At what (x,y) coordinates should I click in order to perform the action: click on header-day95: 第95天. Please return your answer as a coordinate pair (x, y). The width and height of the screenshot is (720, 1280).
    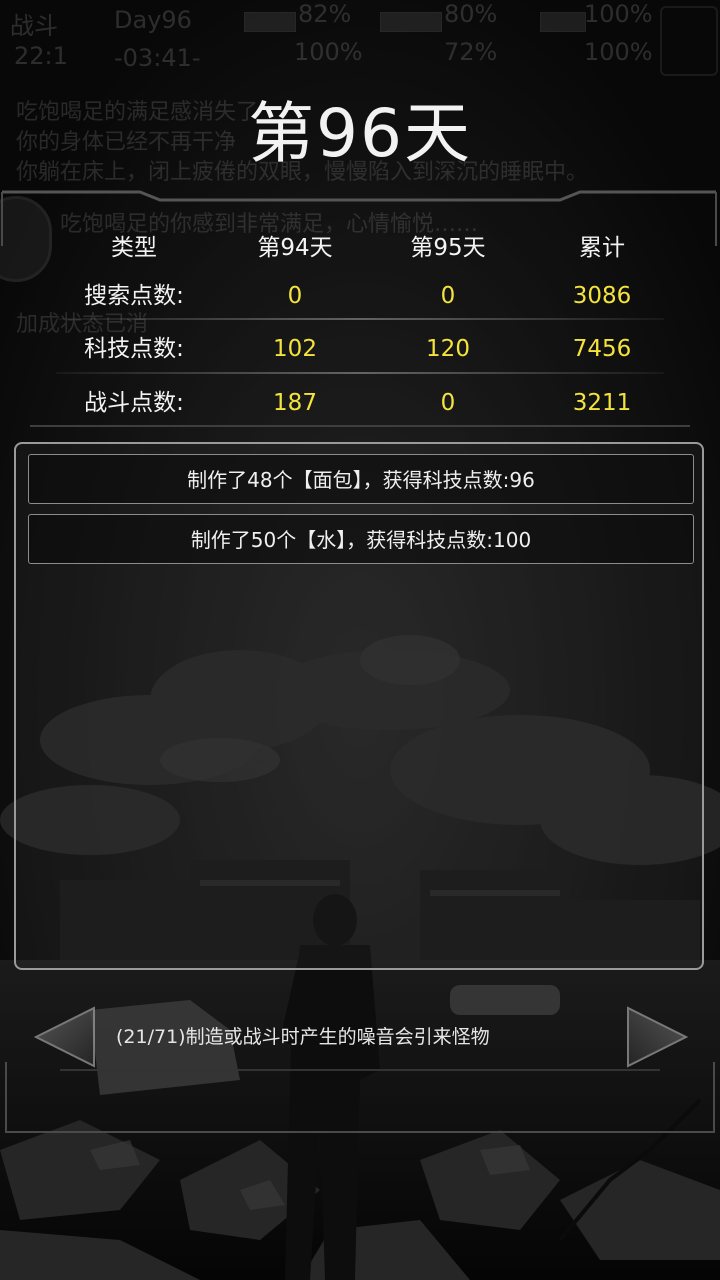
    Looking at the image, I should click on (448, 248).